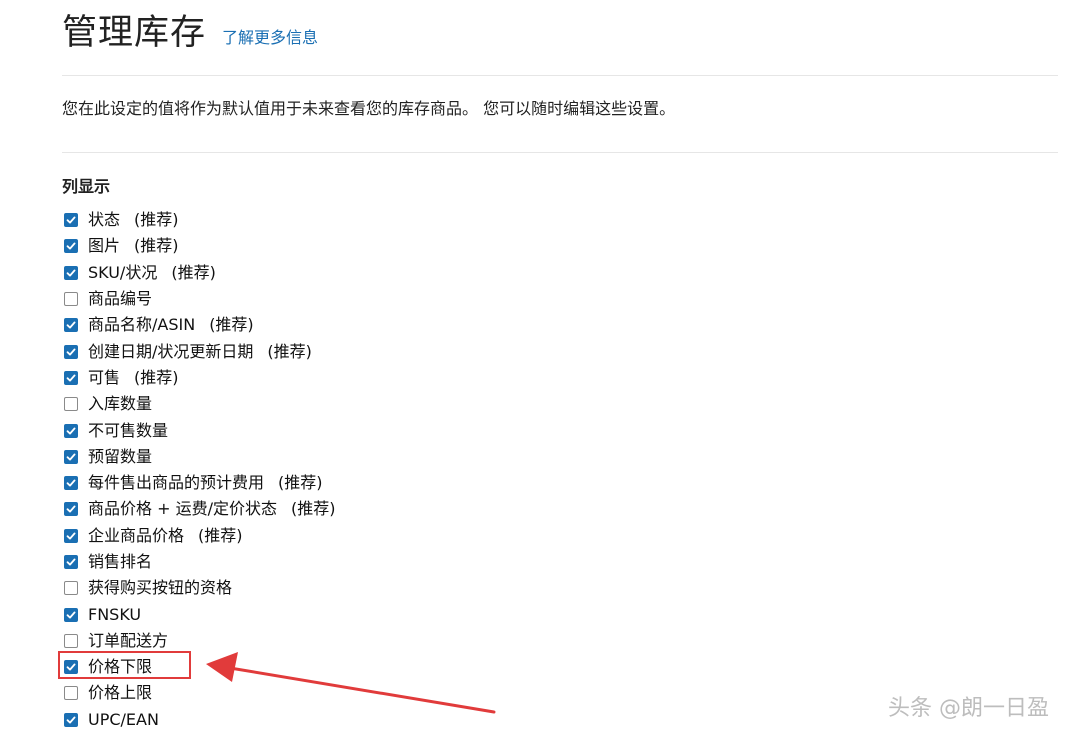  Describe the element at coordinates (968, 708) in the screenshot. I see `watermark-text: 头条 @朗一日盈` at that location.